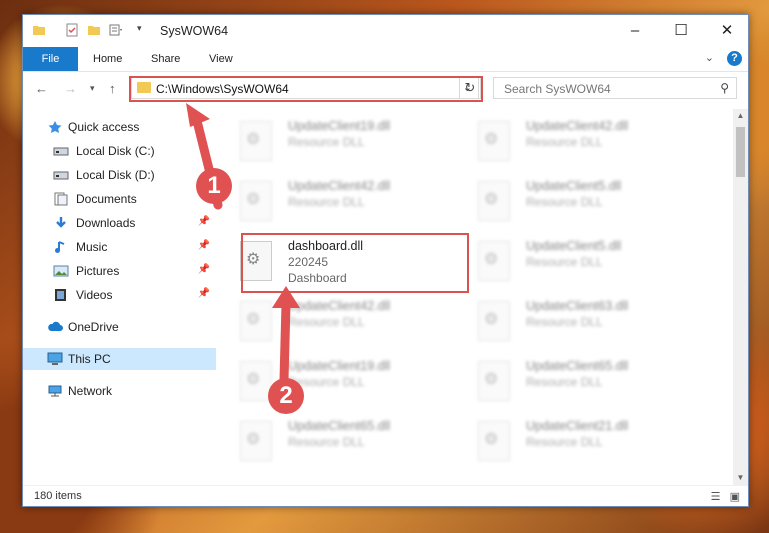 The width and height of the screenshot is (769, 533). Describe the element at coordinates (55, 127) in the screenshot. I see `star-icon` at that location.